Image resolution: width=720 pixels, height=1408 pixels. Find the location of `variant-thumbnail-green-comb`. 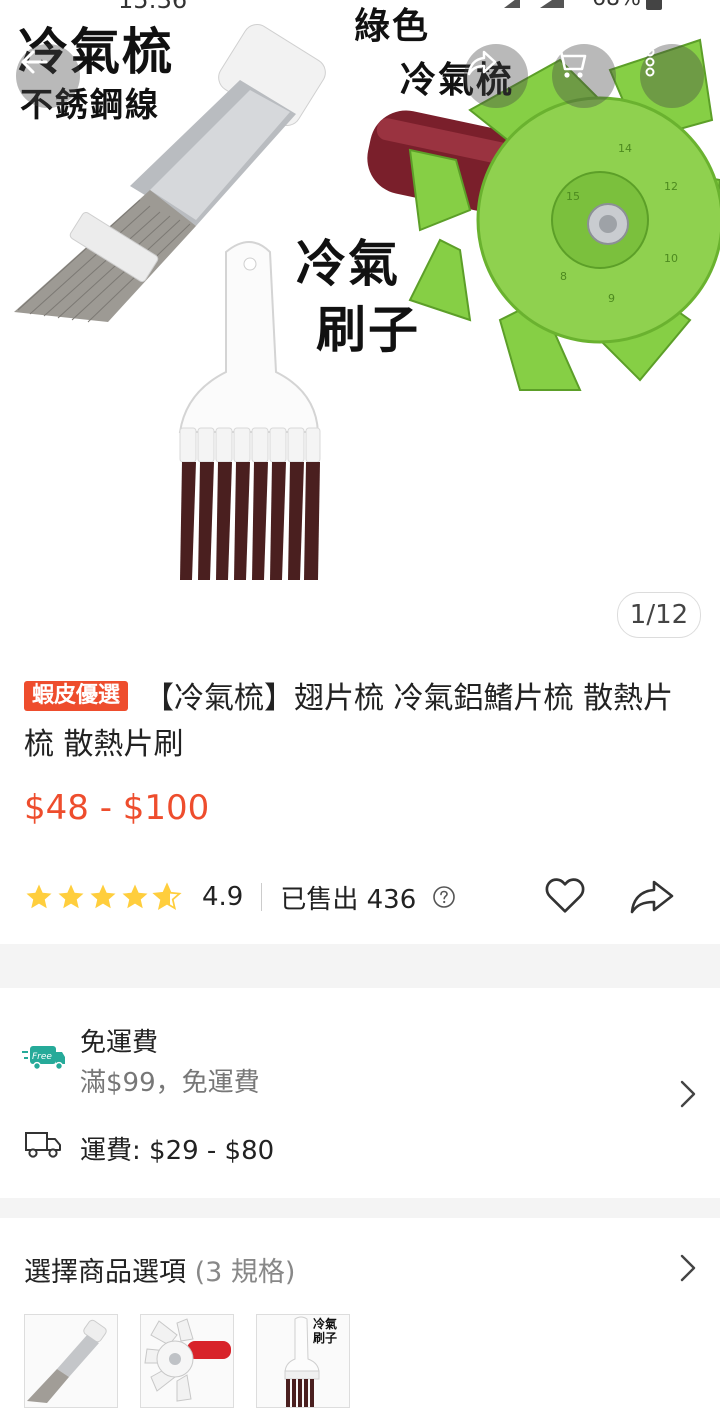

variant-thumbnail-green-comb is located at coordinates (187, 1361).